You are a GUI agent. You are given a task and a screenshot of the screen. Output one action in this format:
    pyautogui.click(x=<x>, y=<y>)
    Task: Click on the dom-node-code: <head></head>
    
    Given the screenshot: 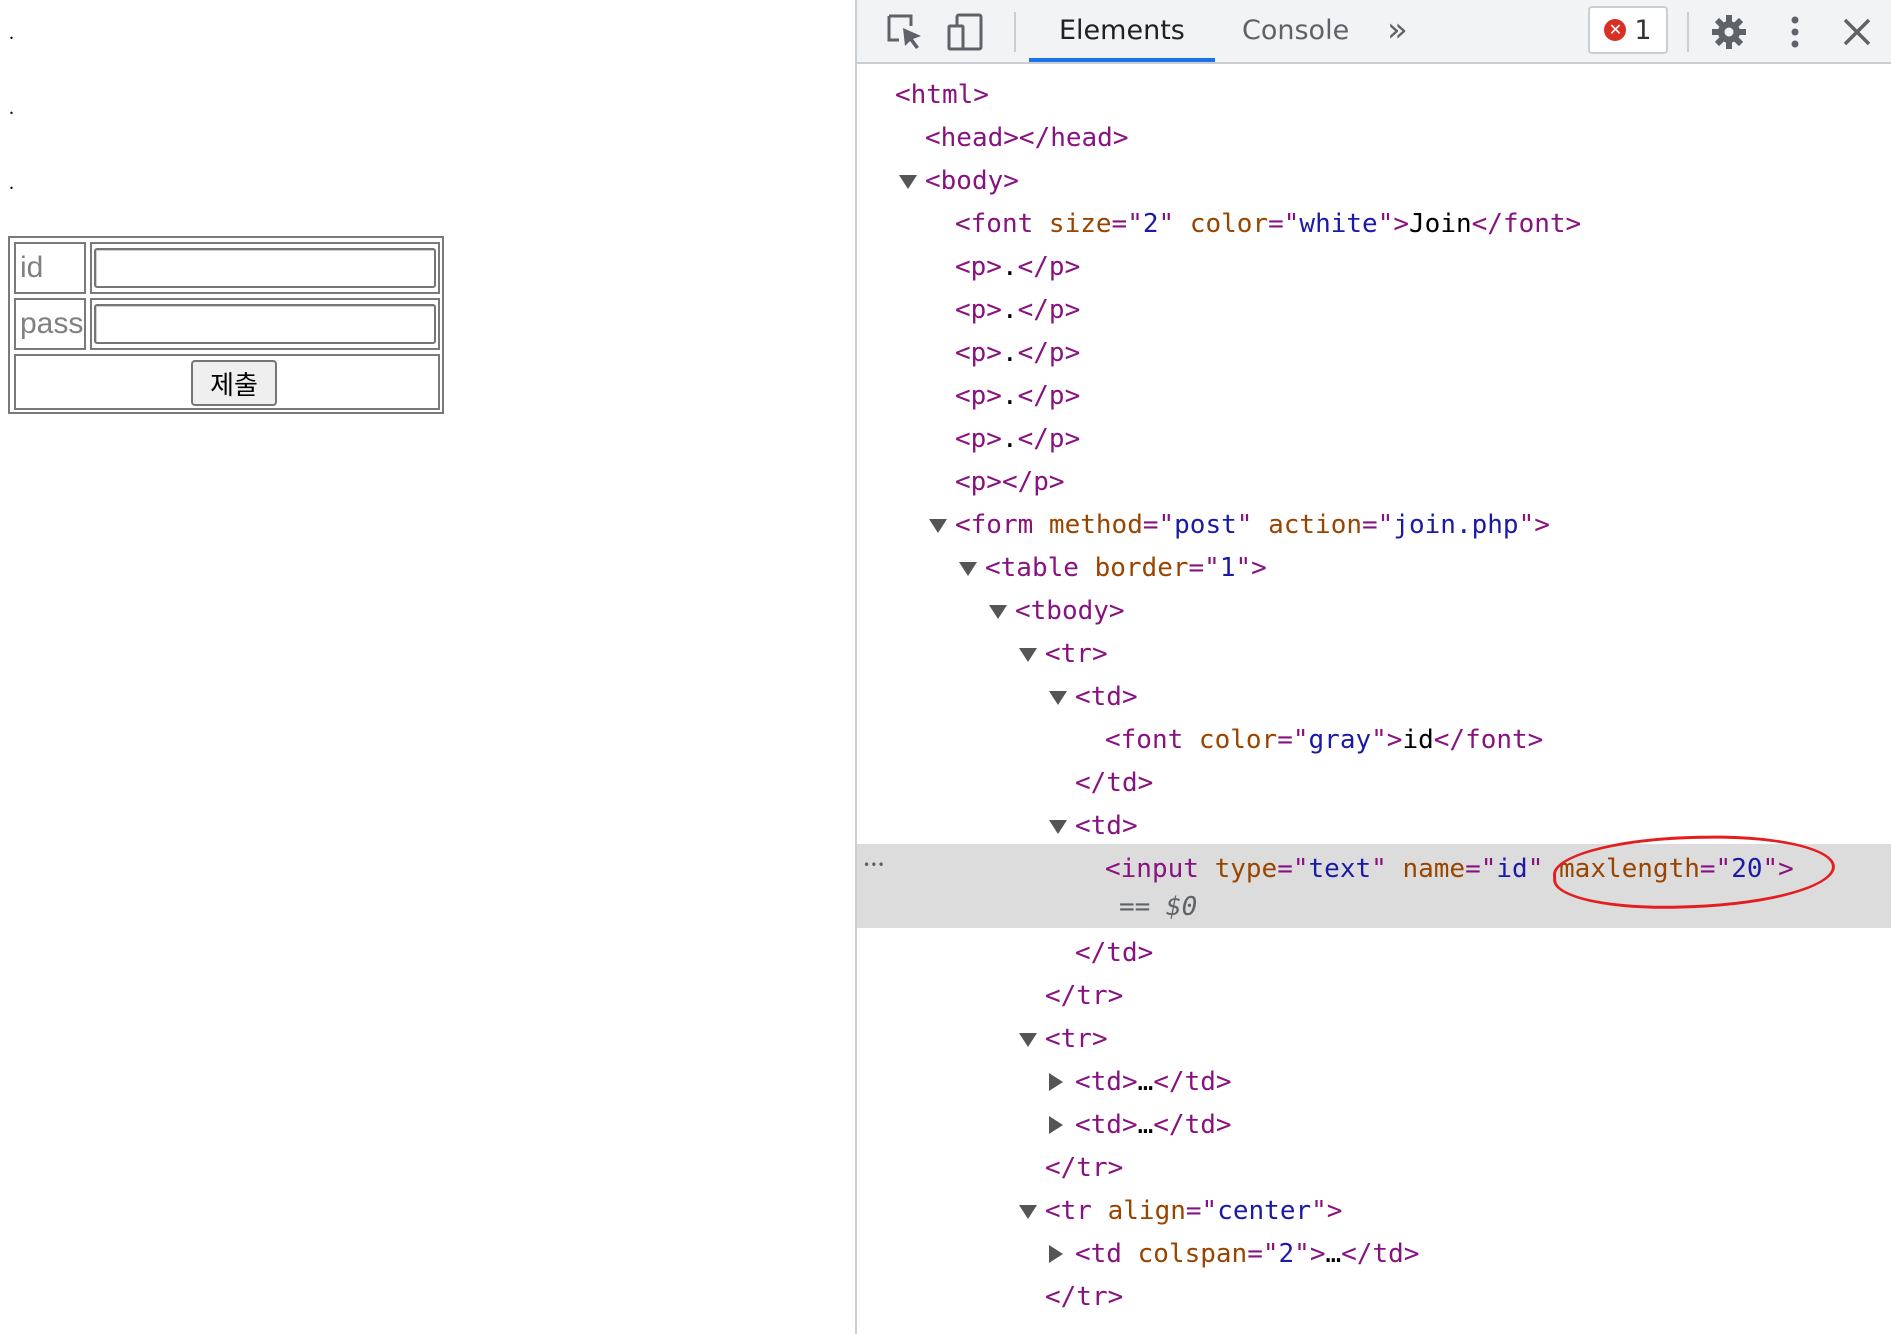 What is the action you would take?
    pyautogui.click(x=1027, y=138)
    